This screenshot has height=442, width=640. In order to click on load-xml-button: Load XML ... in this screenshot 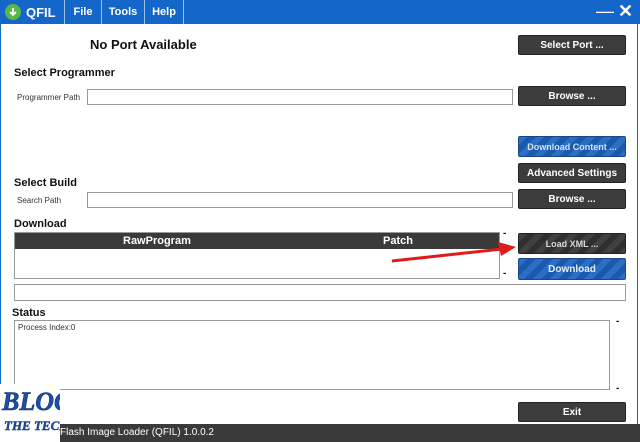, I will do `click(572, 243)`.